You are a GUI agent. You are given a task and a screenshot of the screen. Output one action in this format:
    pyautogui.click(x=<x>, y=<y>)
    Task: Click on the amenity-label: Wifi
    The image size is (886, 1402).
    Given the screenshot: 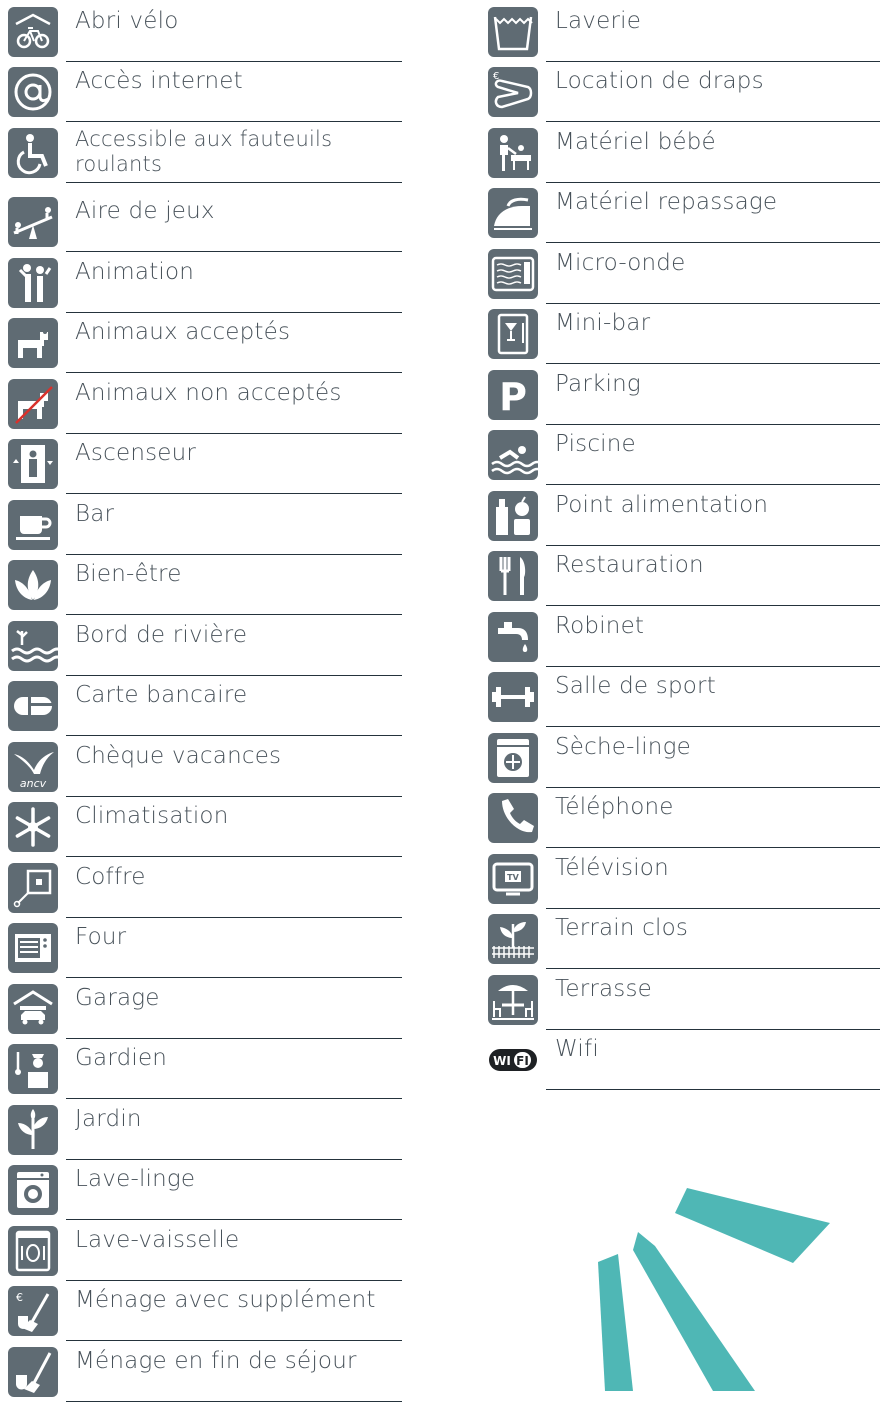 What is the action you would take?
    pyautogui.click(x=577, y=1049)
    